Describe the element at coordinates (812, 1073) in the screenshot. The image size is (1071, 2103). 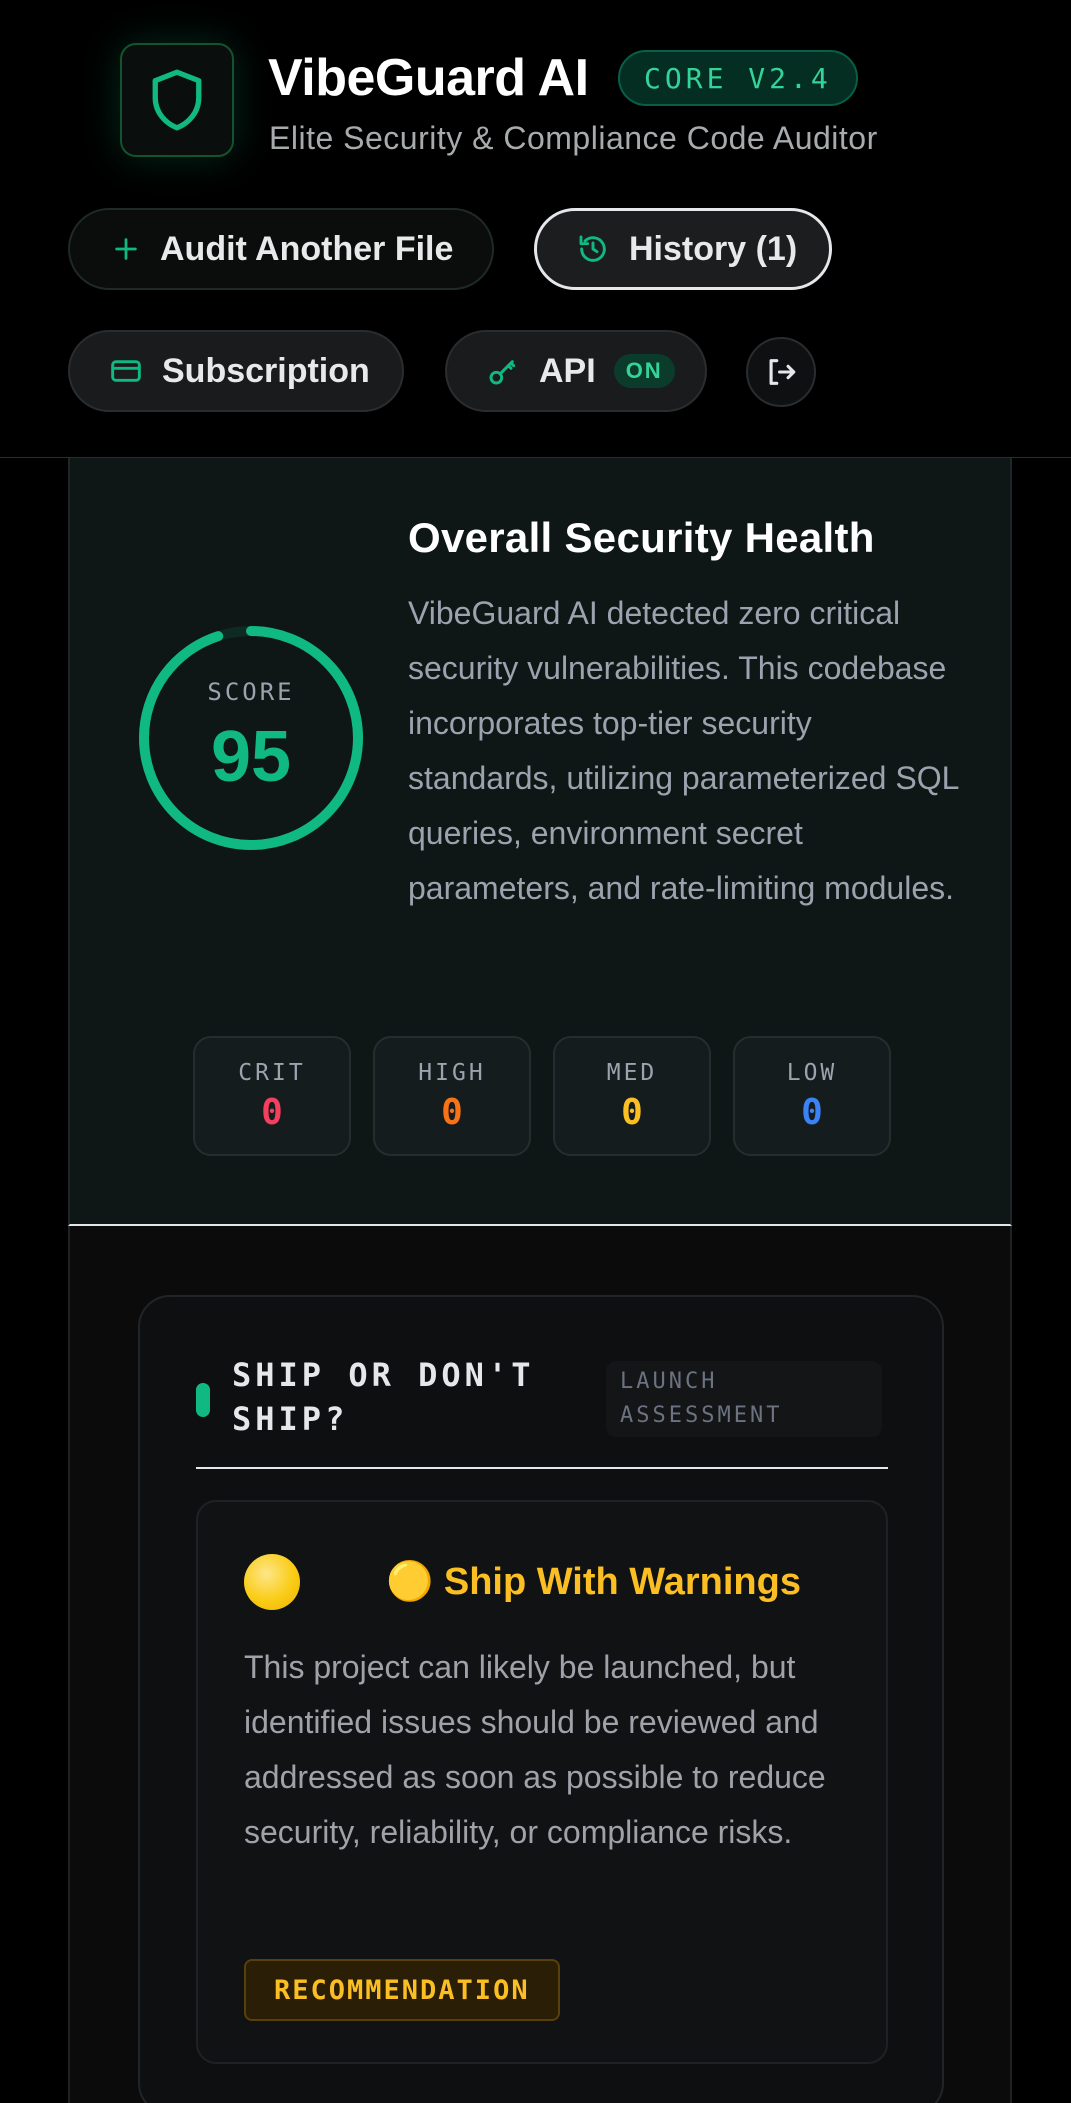
I see `severity-label: LOW` at that location.